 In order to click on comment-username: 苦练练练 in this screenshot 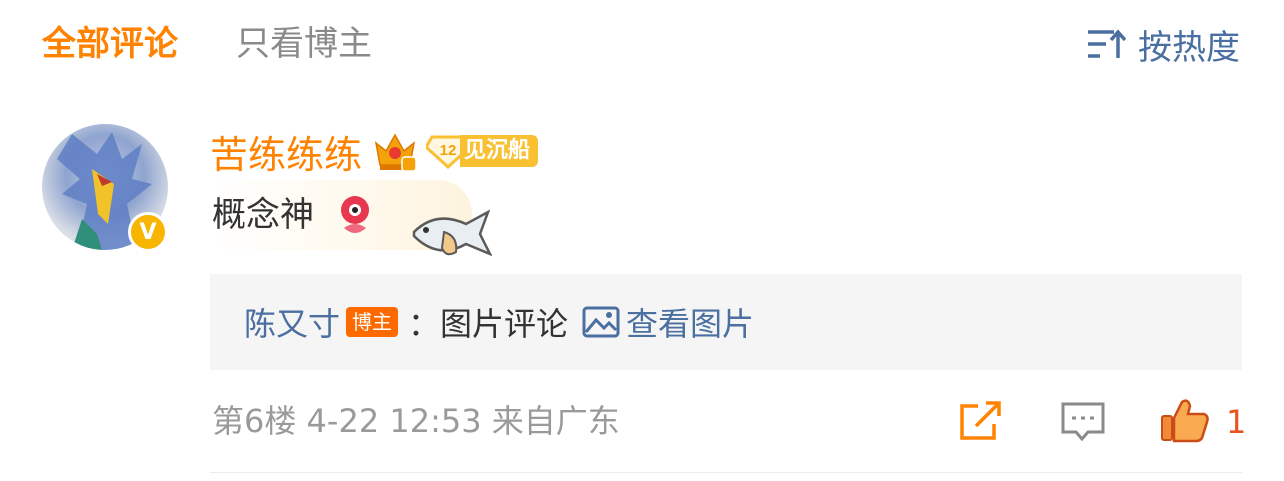, I will do `click(286, 151)`.